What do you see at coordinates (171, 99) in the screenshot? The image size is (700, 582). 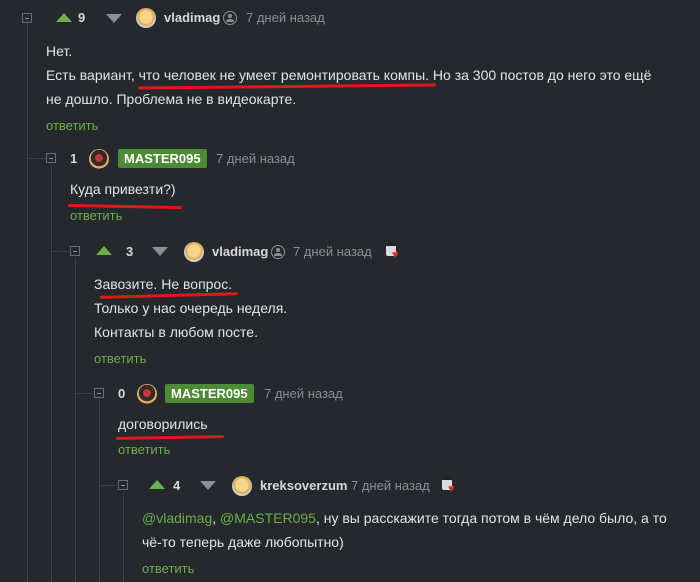 I see `comment-text-line: не дошло. Проблема не в видеокарте.` at bounding box center [171, 99].